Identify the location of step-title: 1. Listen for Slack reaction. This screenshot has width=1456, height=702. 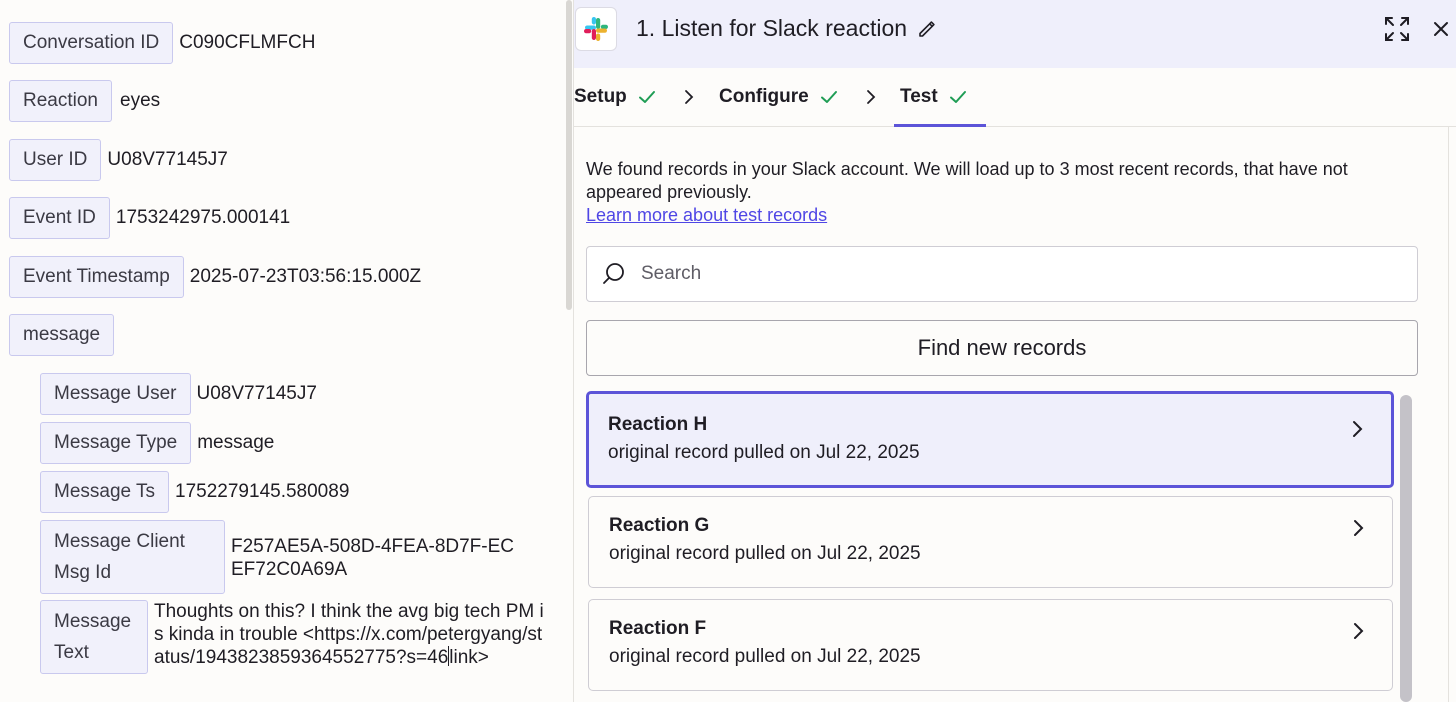
(786, 28).